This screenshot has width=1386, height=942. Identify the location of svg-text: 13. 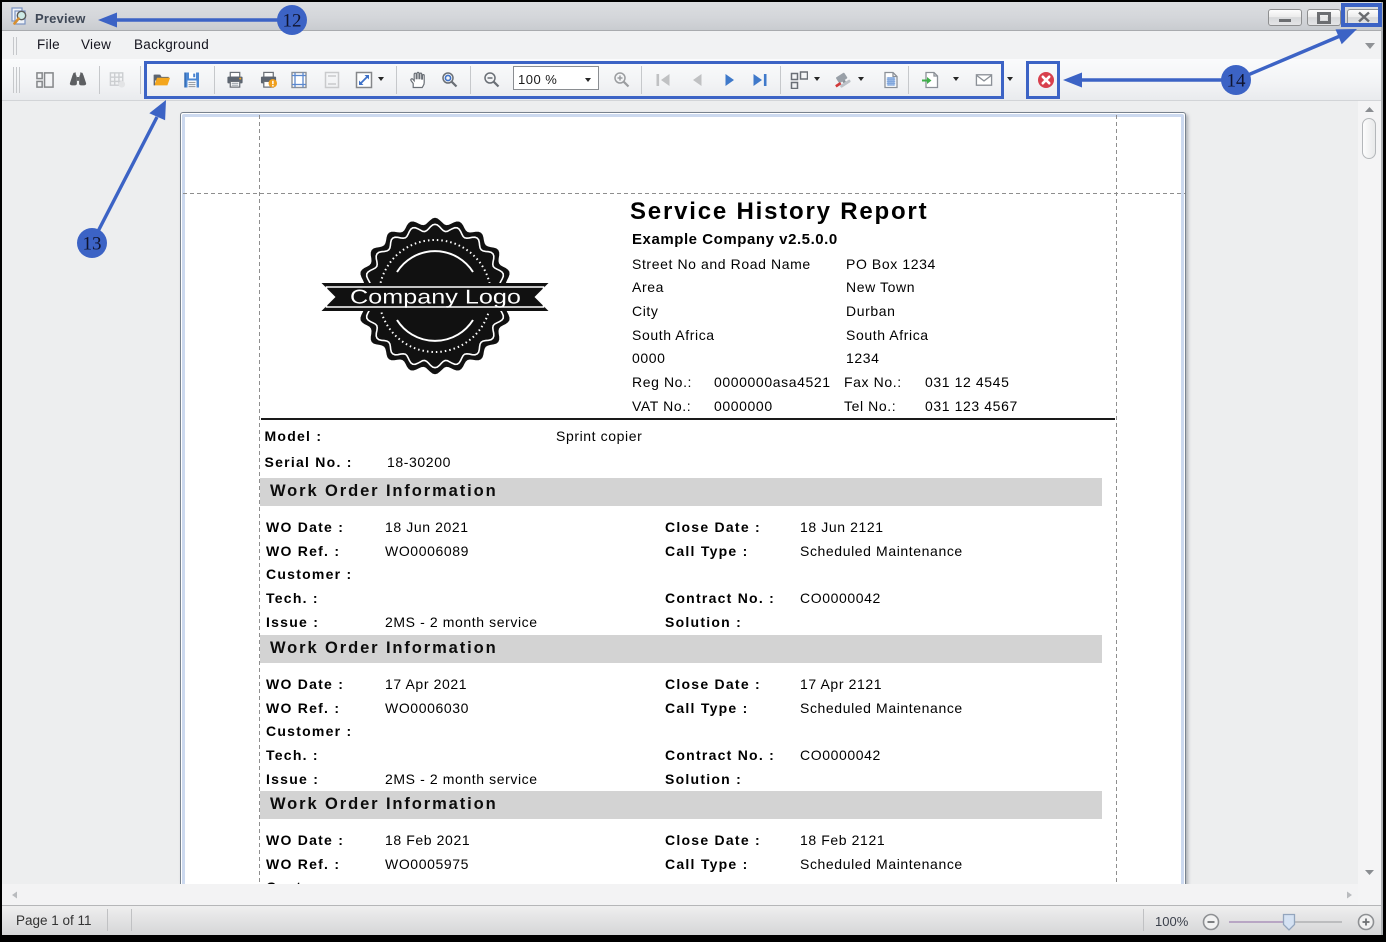
(92, 244).